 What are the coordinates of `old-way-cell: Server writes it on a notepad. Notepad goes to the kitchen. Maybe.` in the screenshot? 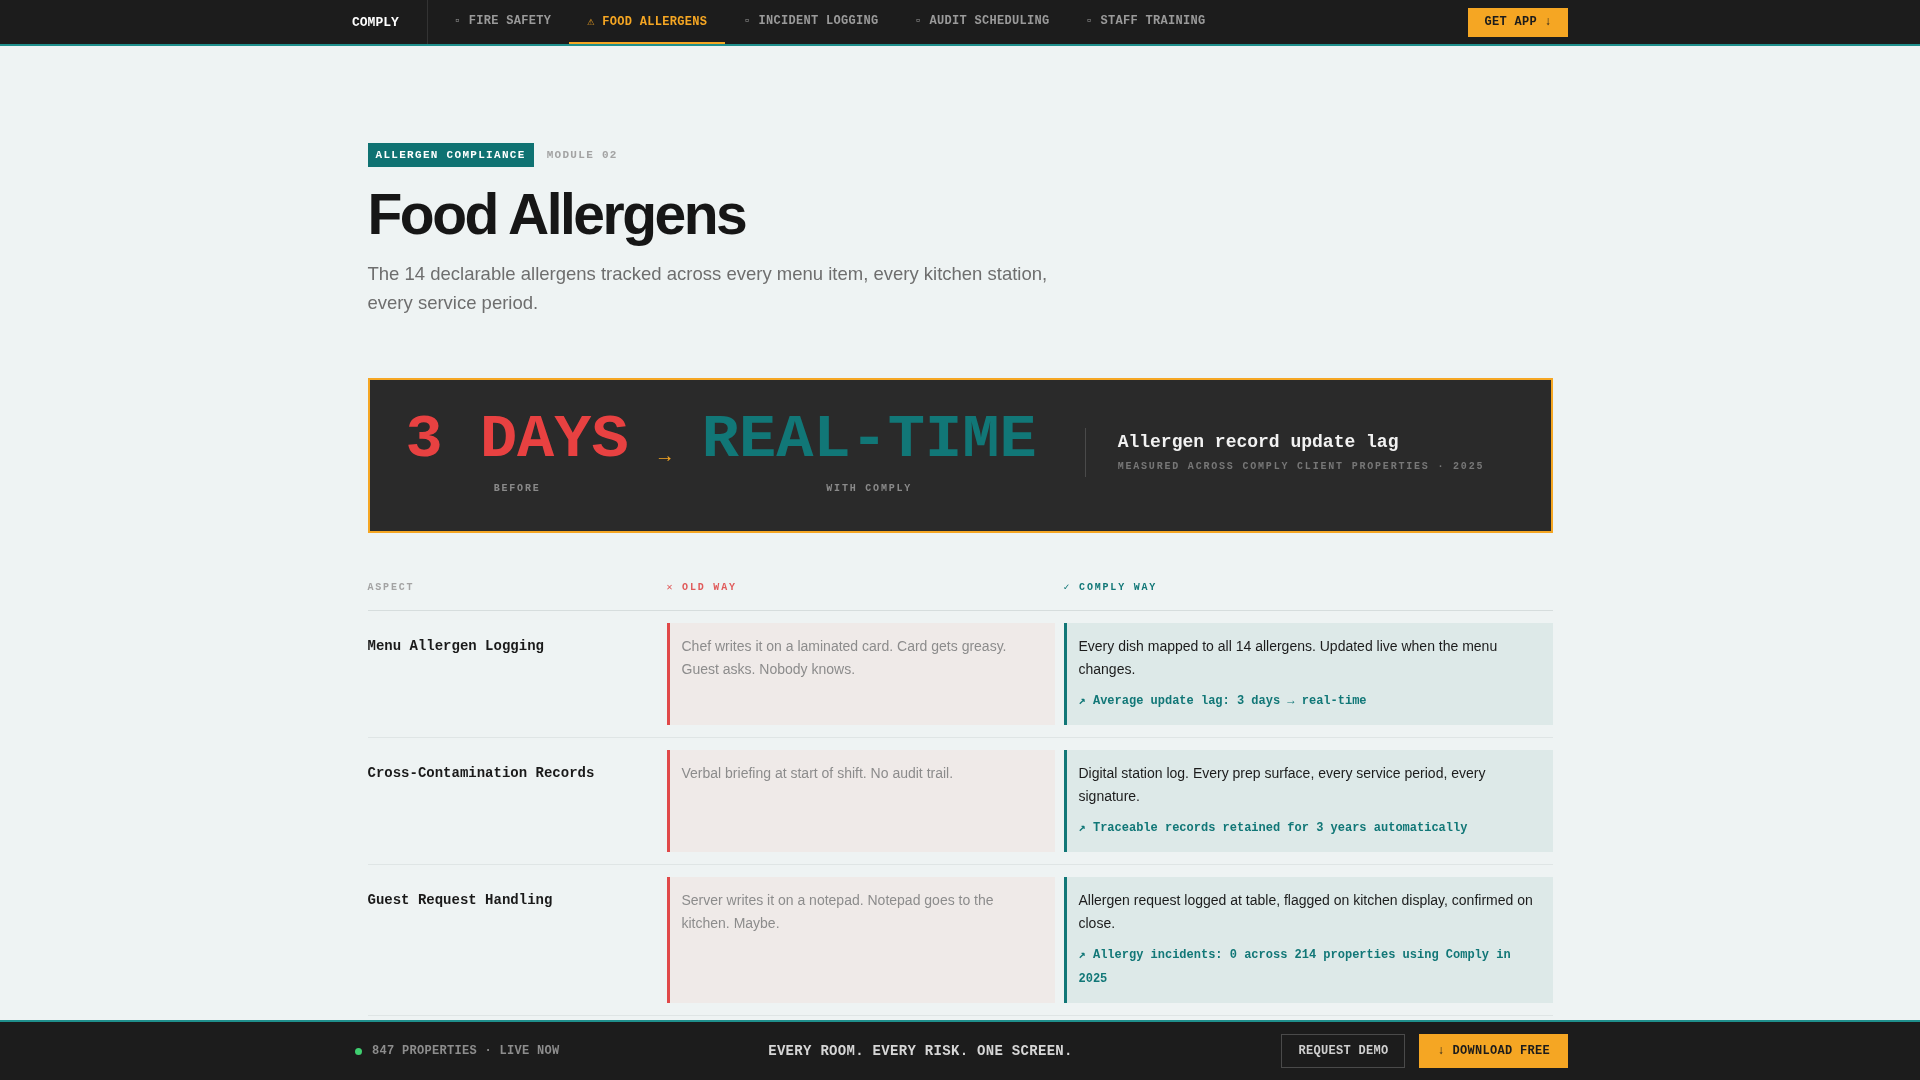 It's located at (860, 940).